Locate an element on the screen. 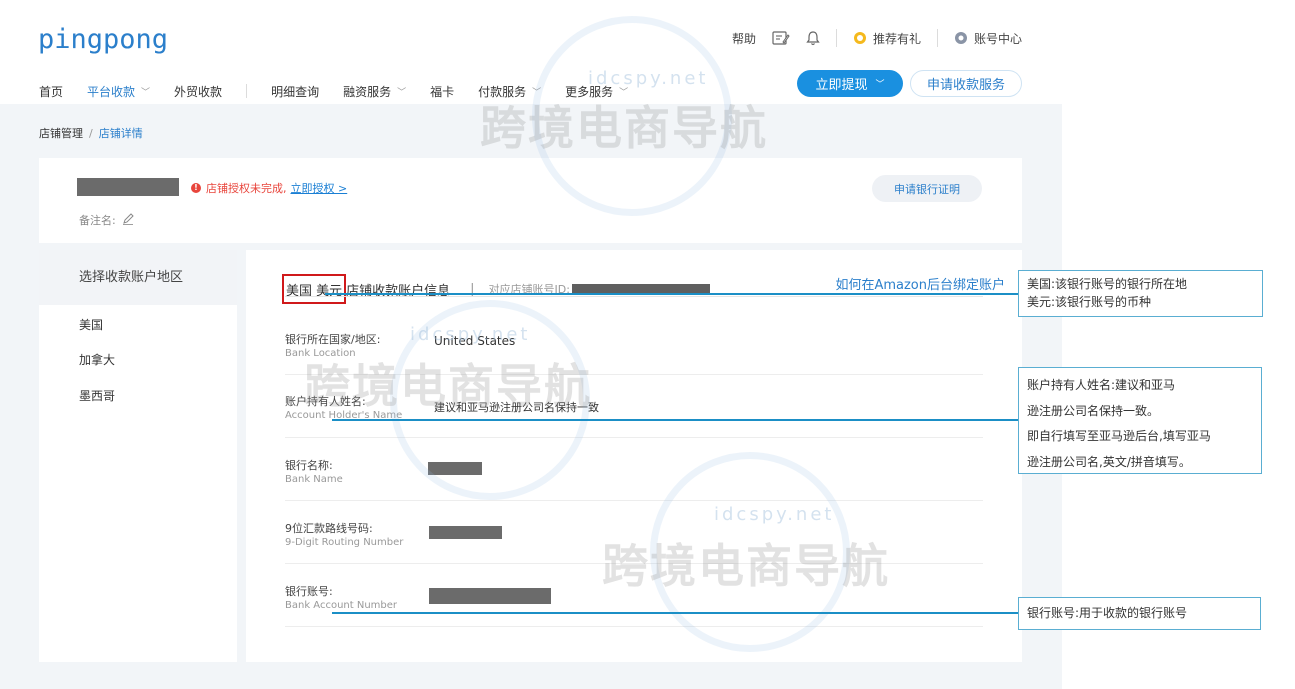 This screenshot has width=1295, height=689. redacted-account-number is located at coordinates (490, 596).